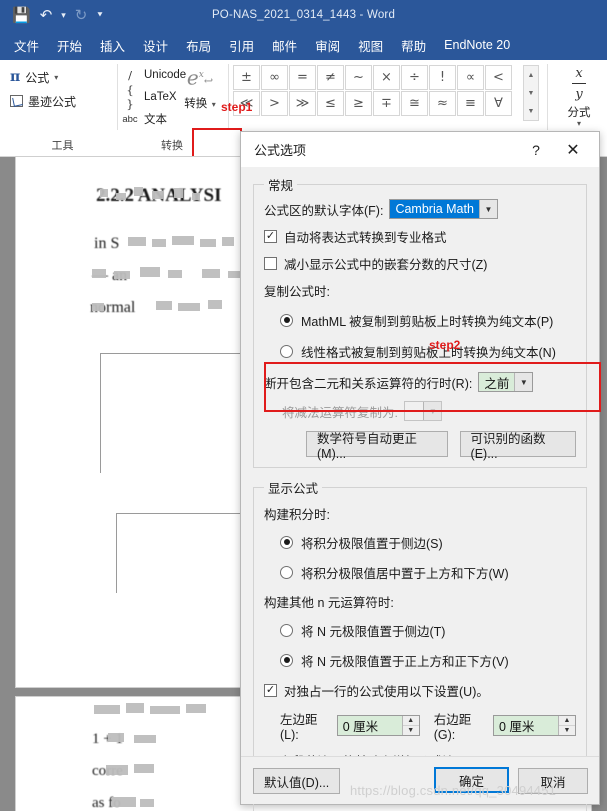 The height and width of the screenshot is (811, 607). Describe the element at coordinates (420, 351) in the screenshot. I see `copy-linear-row: 线性格式被复制到剪贴板上时转换为纯文本(N)` at that location.